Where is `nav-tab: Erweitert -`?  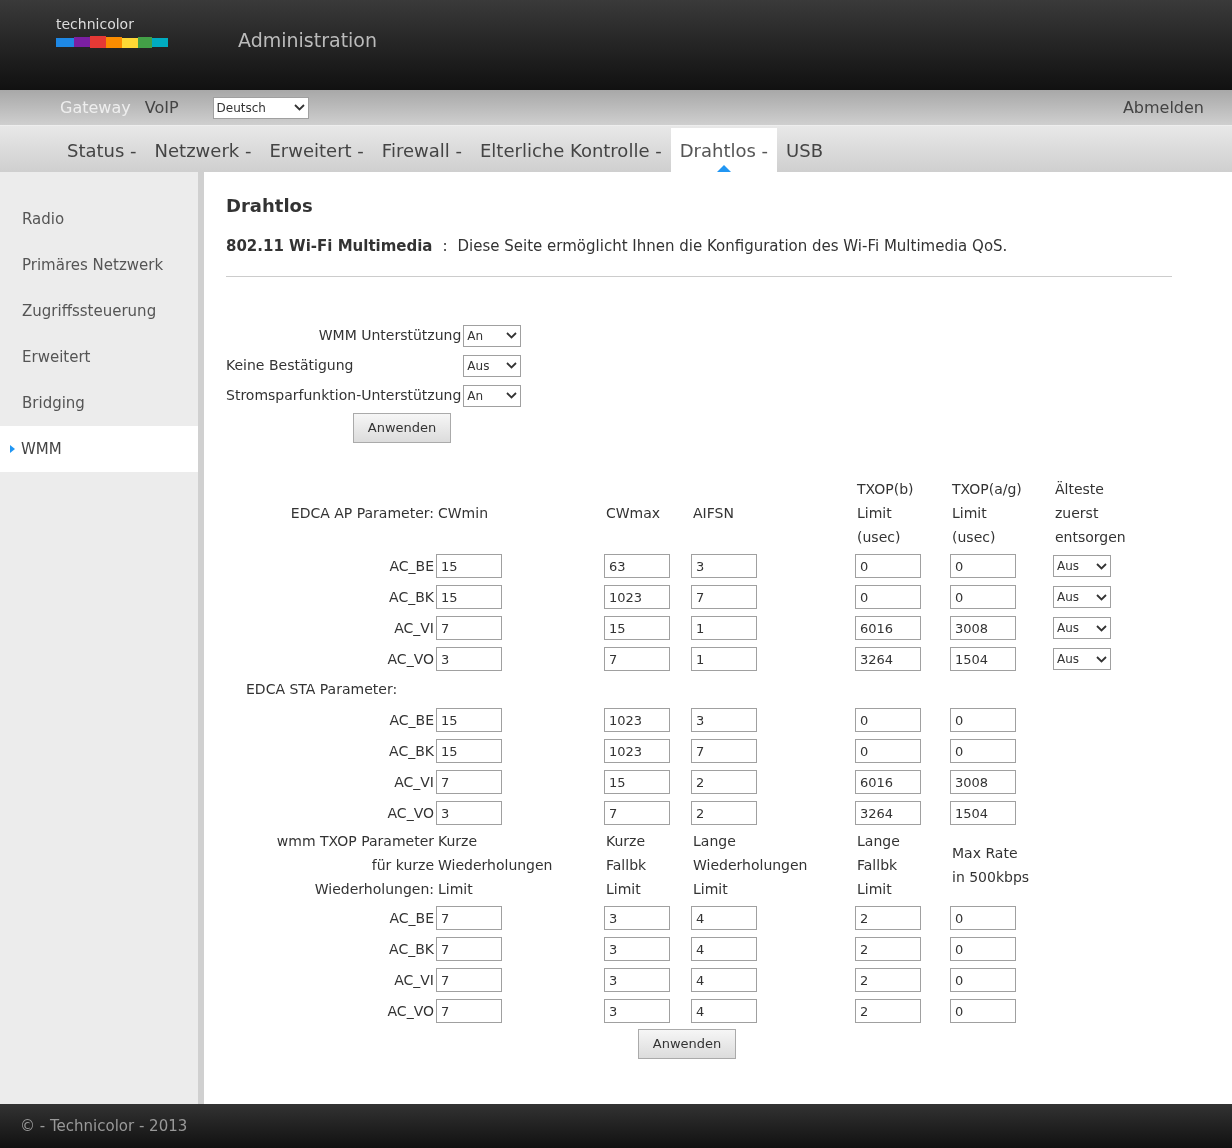
nav-tab: Erweitert - is located at coordinates (316, 150).